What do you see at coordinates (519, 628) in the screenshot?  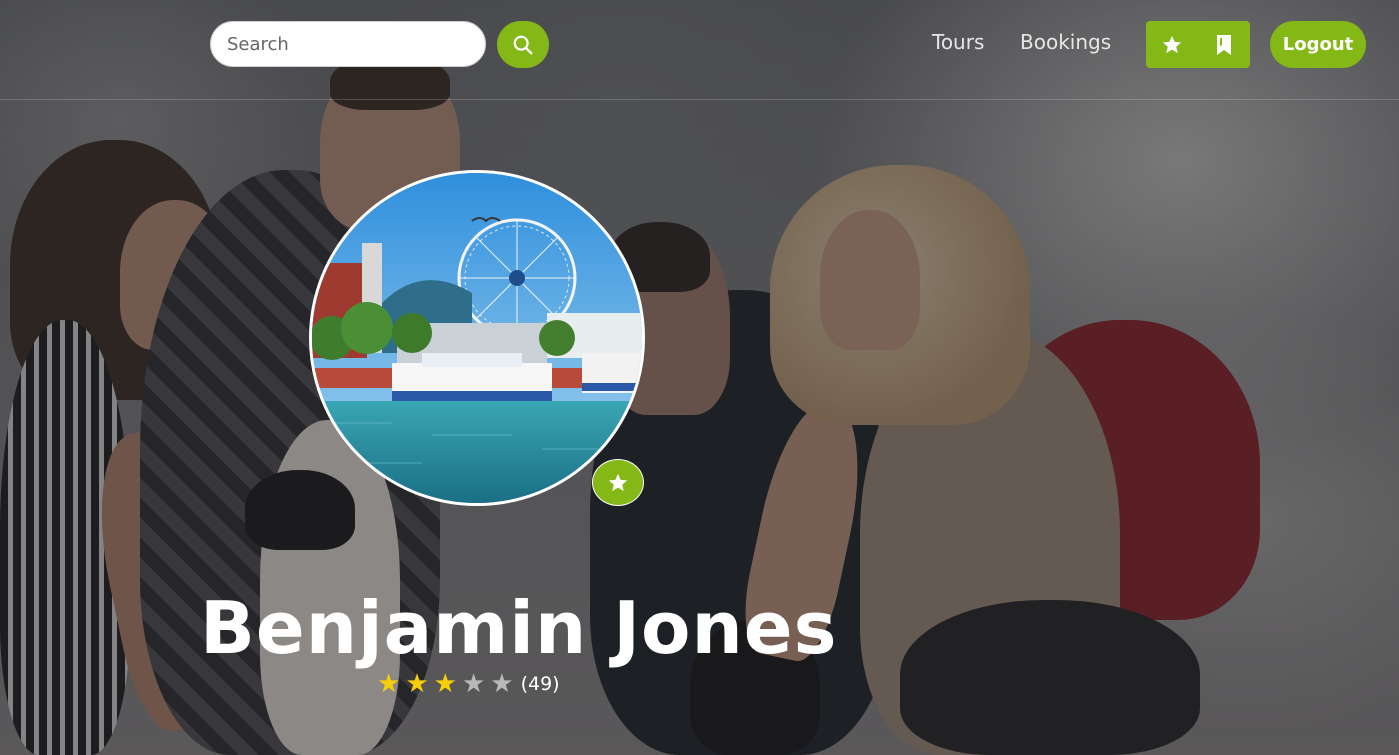 I see `profile-name: Benjamin Jones` at bounding box center [519, 628].